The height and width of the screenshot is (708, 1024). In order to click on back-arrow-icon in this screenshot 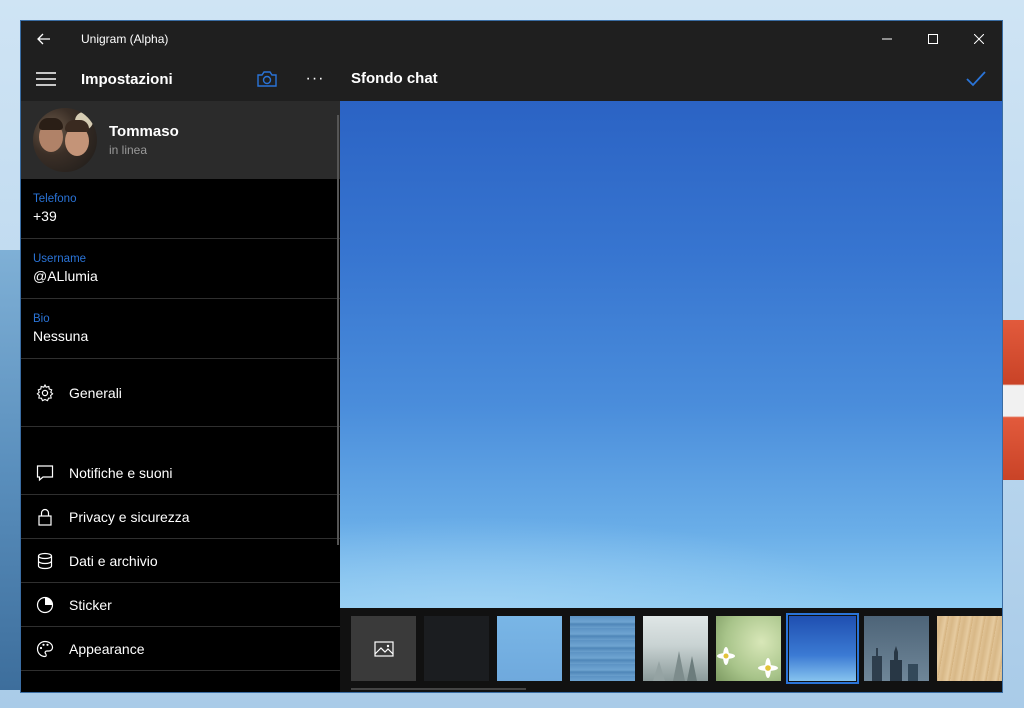, I will do `click(43, 39)`.